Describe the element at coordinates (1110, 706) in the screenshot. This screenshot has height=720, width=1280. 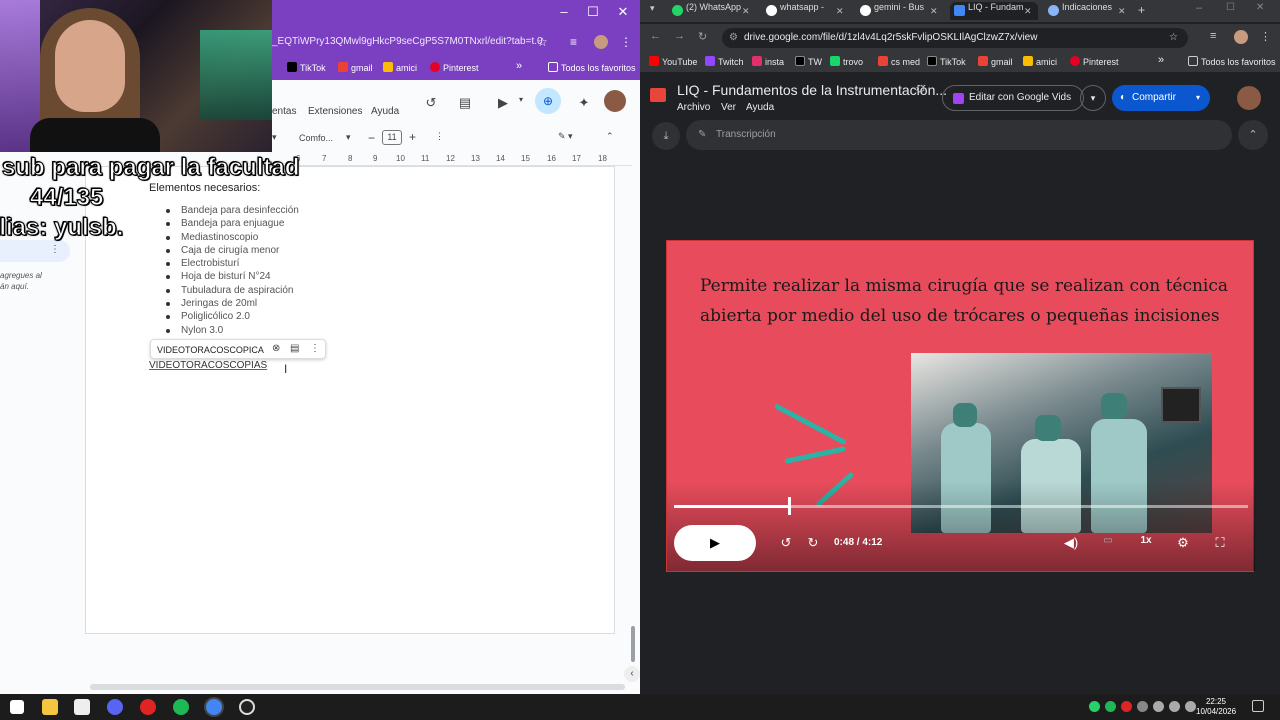
I see `spotify-tray-icon` at that location.